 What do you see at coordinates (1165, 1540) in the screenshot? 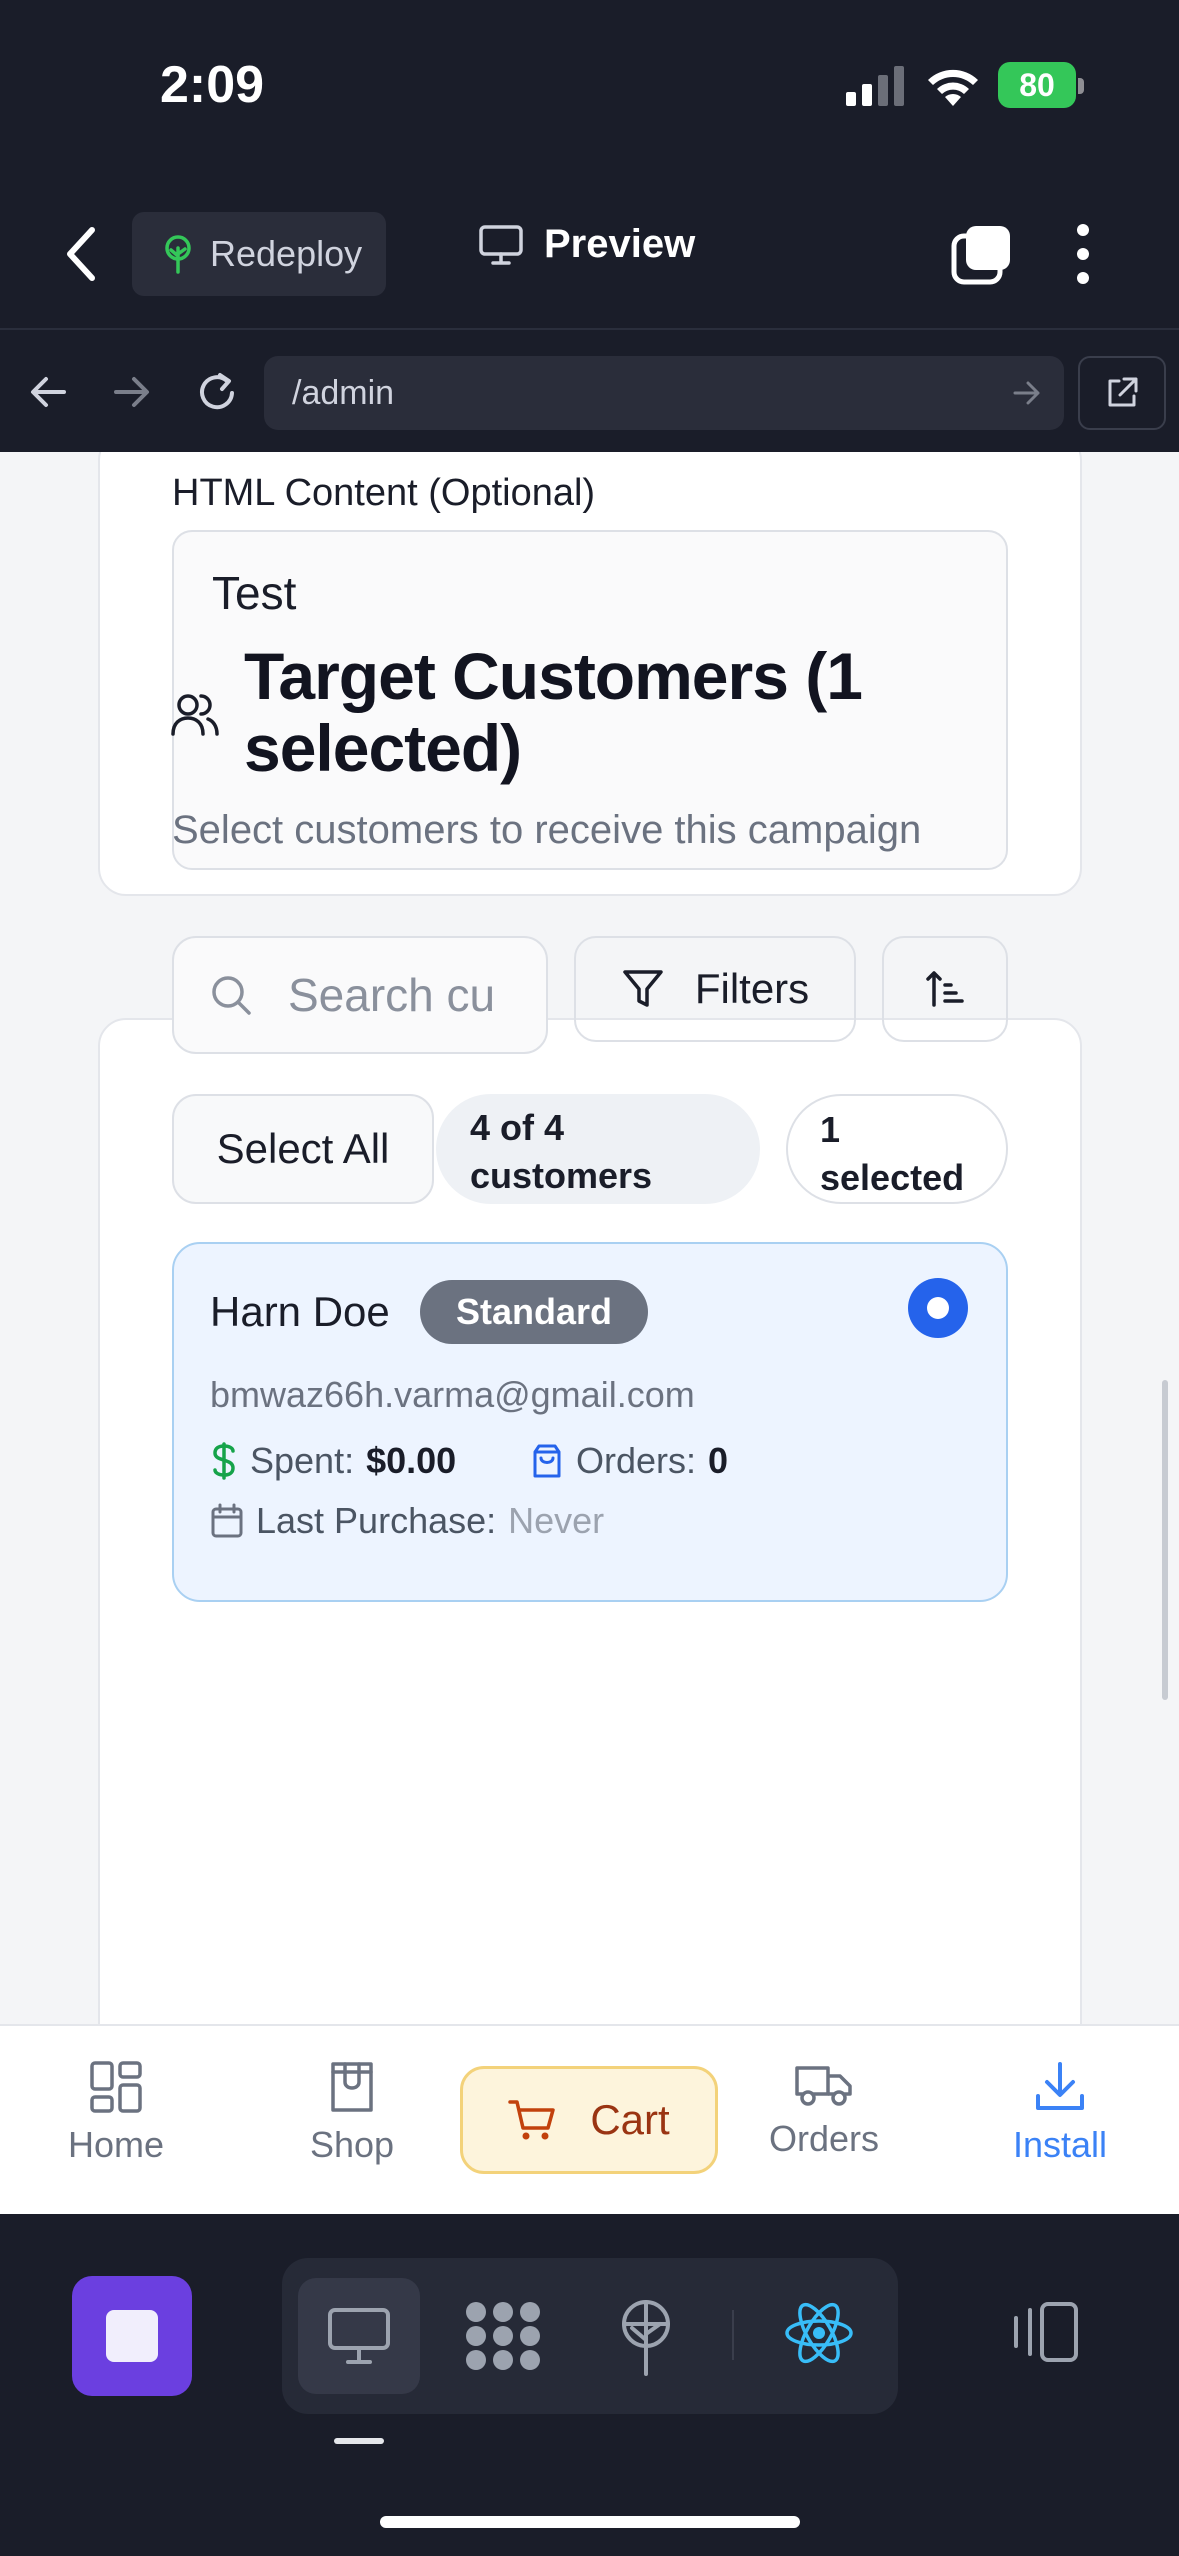
I see `scrollbar` at bounding box center [1165, 1540].